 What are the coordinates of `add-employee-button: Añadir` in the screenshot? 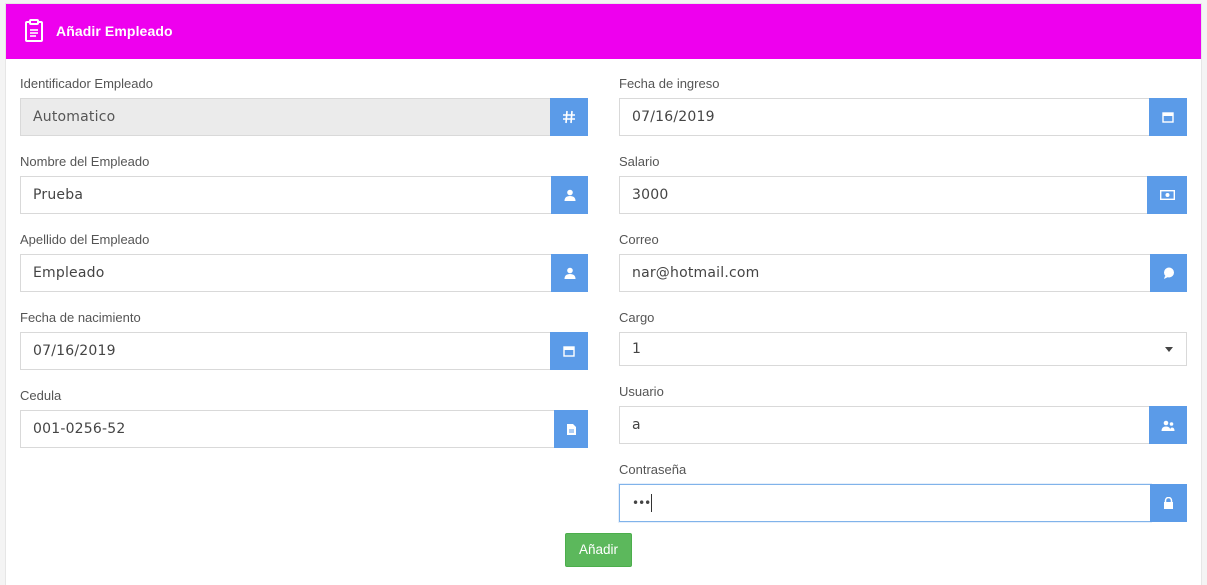 It's located at (598, 550).